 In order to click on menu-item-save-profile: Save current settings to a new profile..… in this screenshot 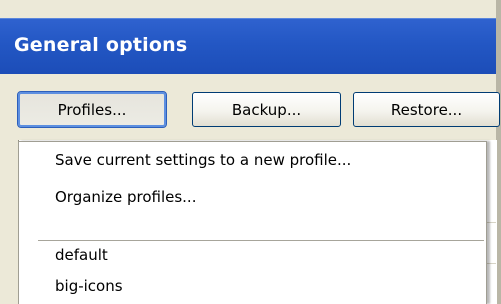, I will do `click(203, 160)`.